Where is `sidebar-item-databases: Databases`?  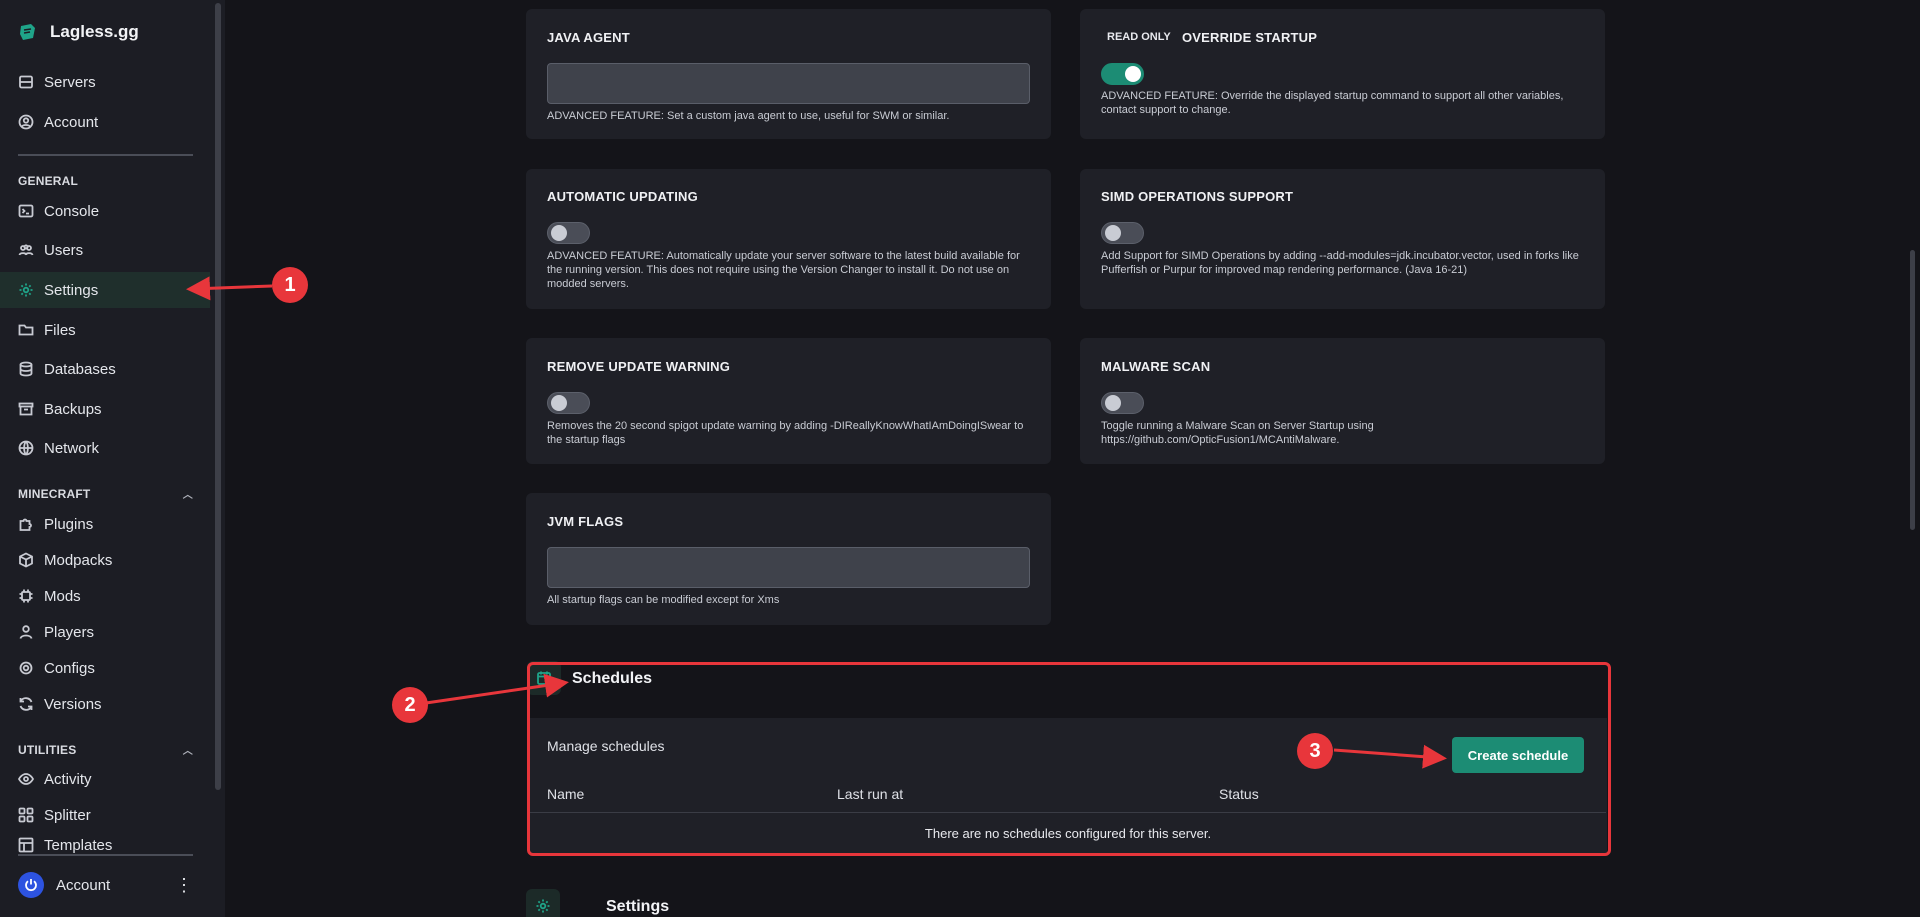
sidebar-item-databases: Databases is located at coordinates (105, 369).